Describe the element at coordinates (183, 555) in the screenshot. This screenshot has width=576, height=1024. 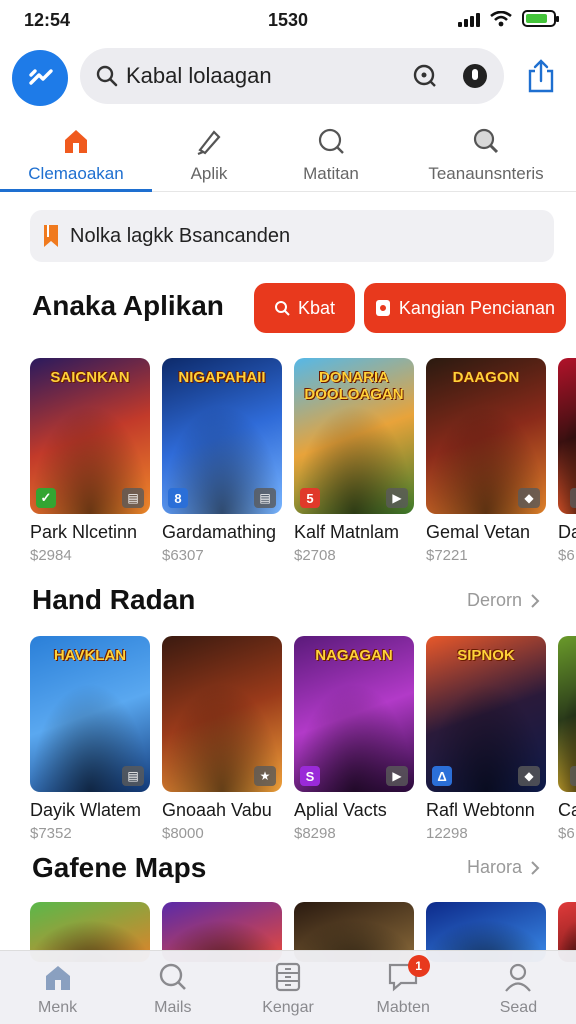
I see `app-price: $6307` at that location.